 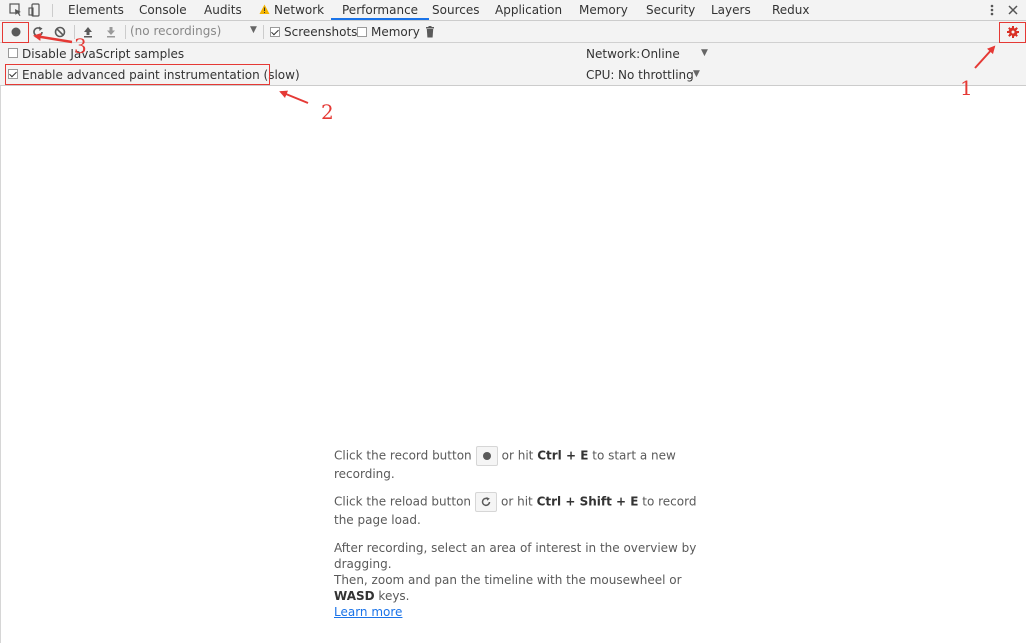 I want to click on tab-memory: Memory, so click(x=603, y=10).